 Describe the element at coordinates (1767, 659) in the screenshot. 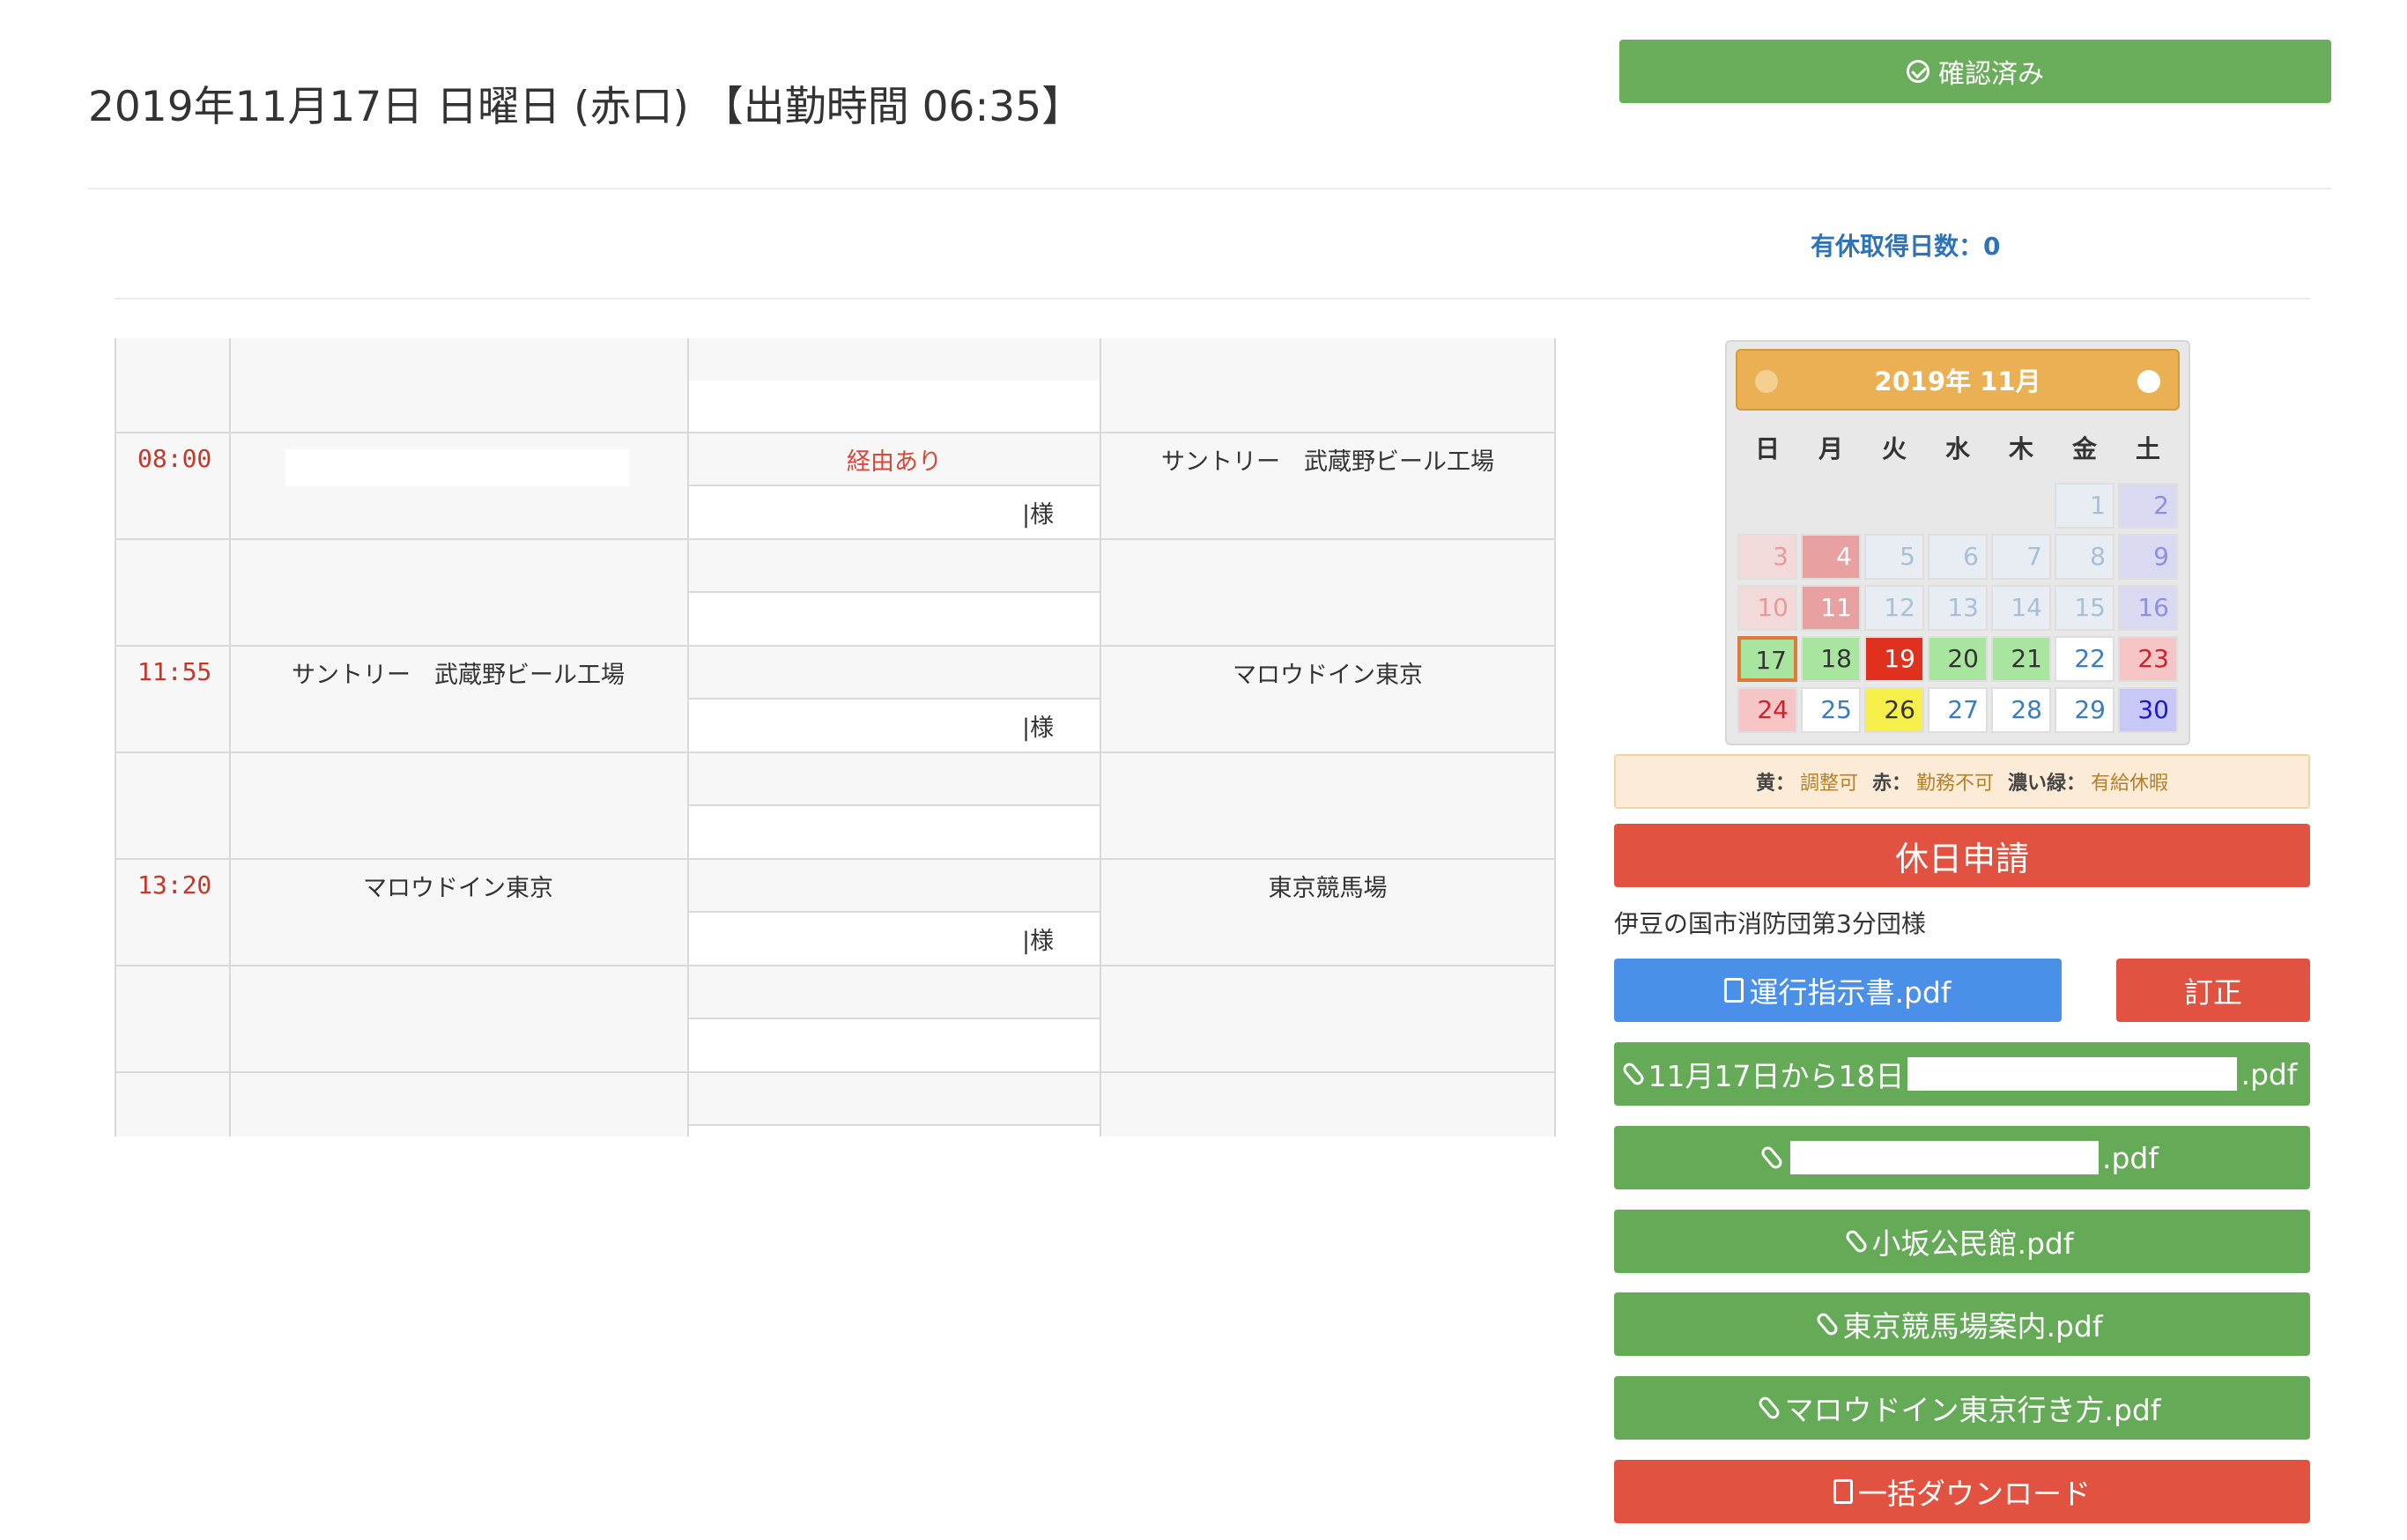

I see `calendar-day: 17` at that location.